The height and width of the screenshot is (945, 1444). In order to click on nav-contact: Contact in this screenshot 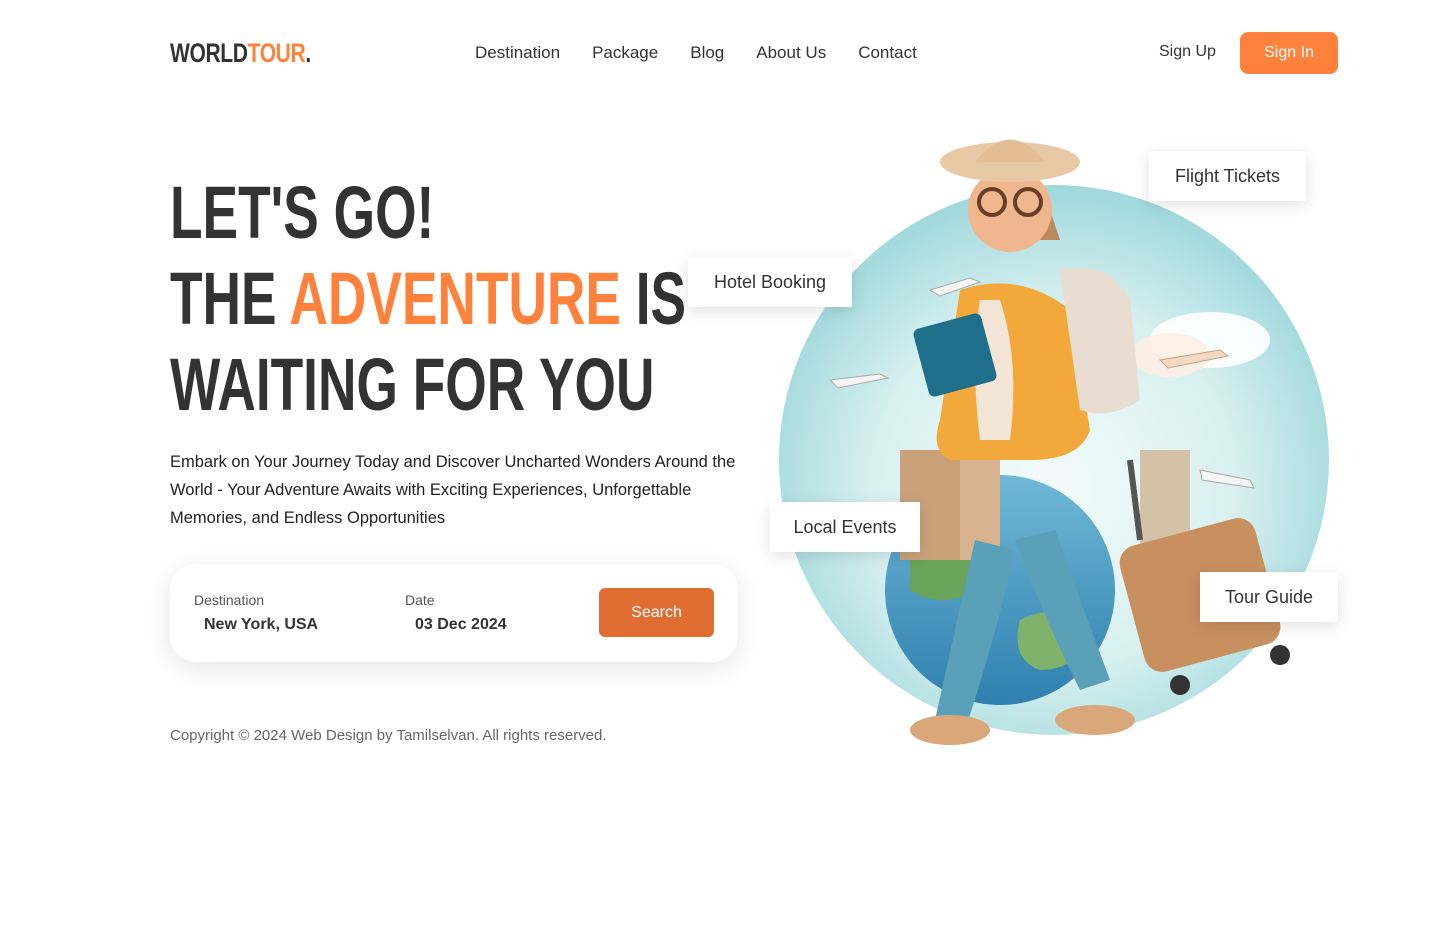, I will do `click(887, 53)`.